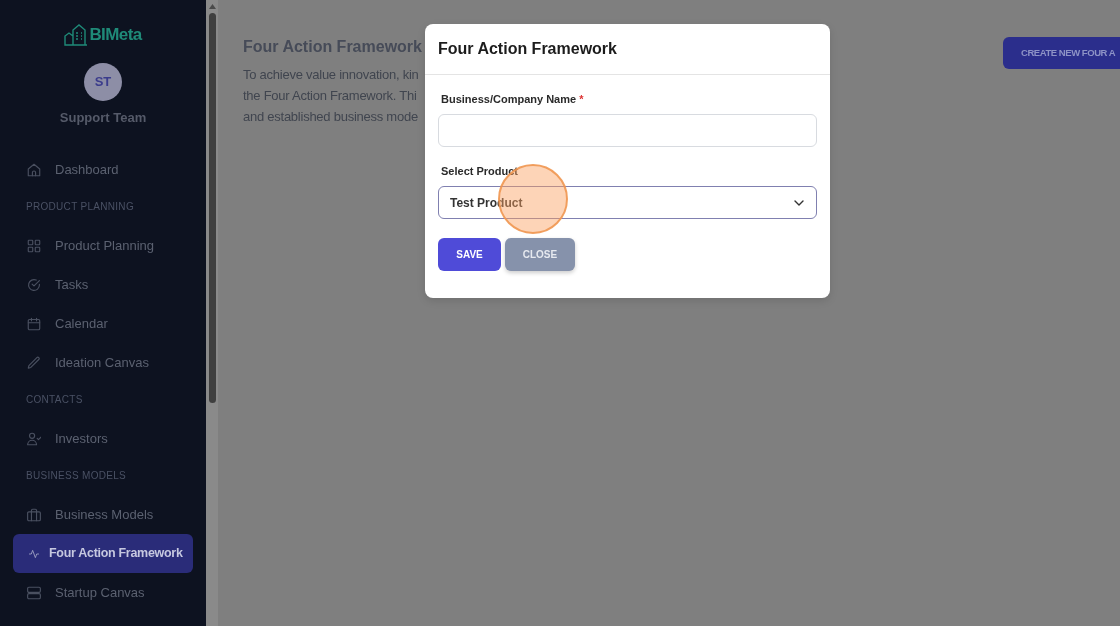 The width and height of the screenshot is (1120, 626). Describe the element at coordinates (103, 438) in the screenshot. I see `sidebar-item: Investors` at that location.